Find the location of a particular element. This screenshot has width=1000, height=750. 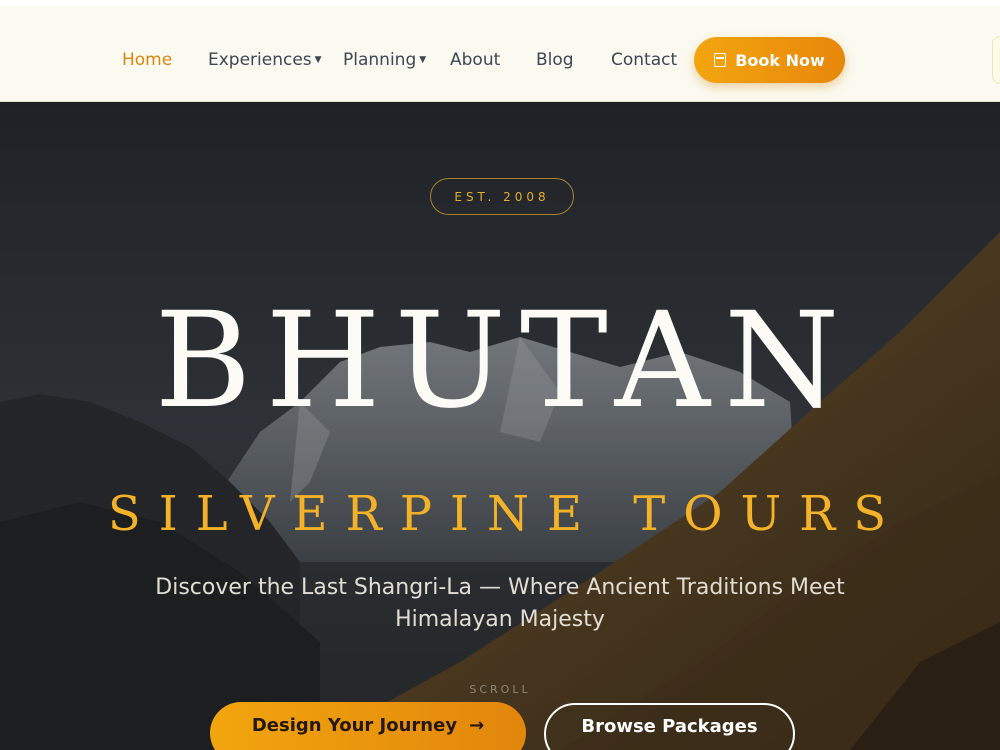

nav-item-planning: Planning ▼ is located at coordinates (384, 60).